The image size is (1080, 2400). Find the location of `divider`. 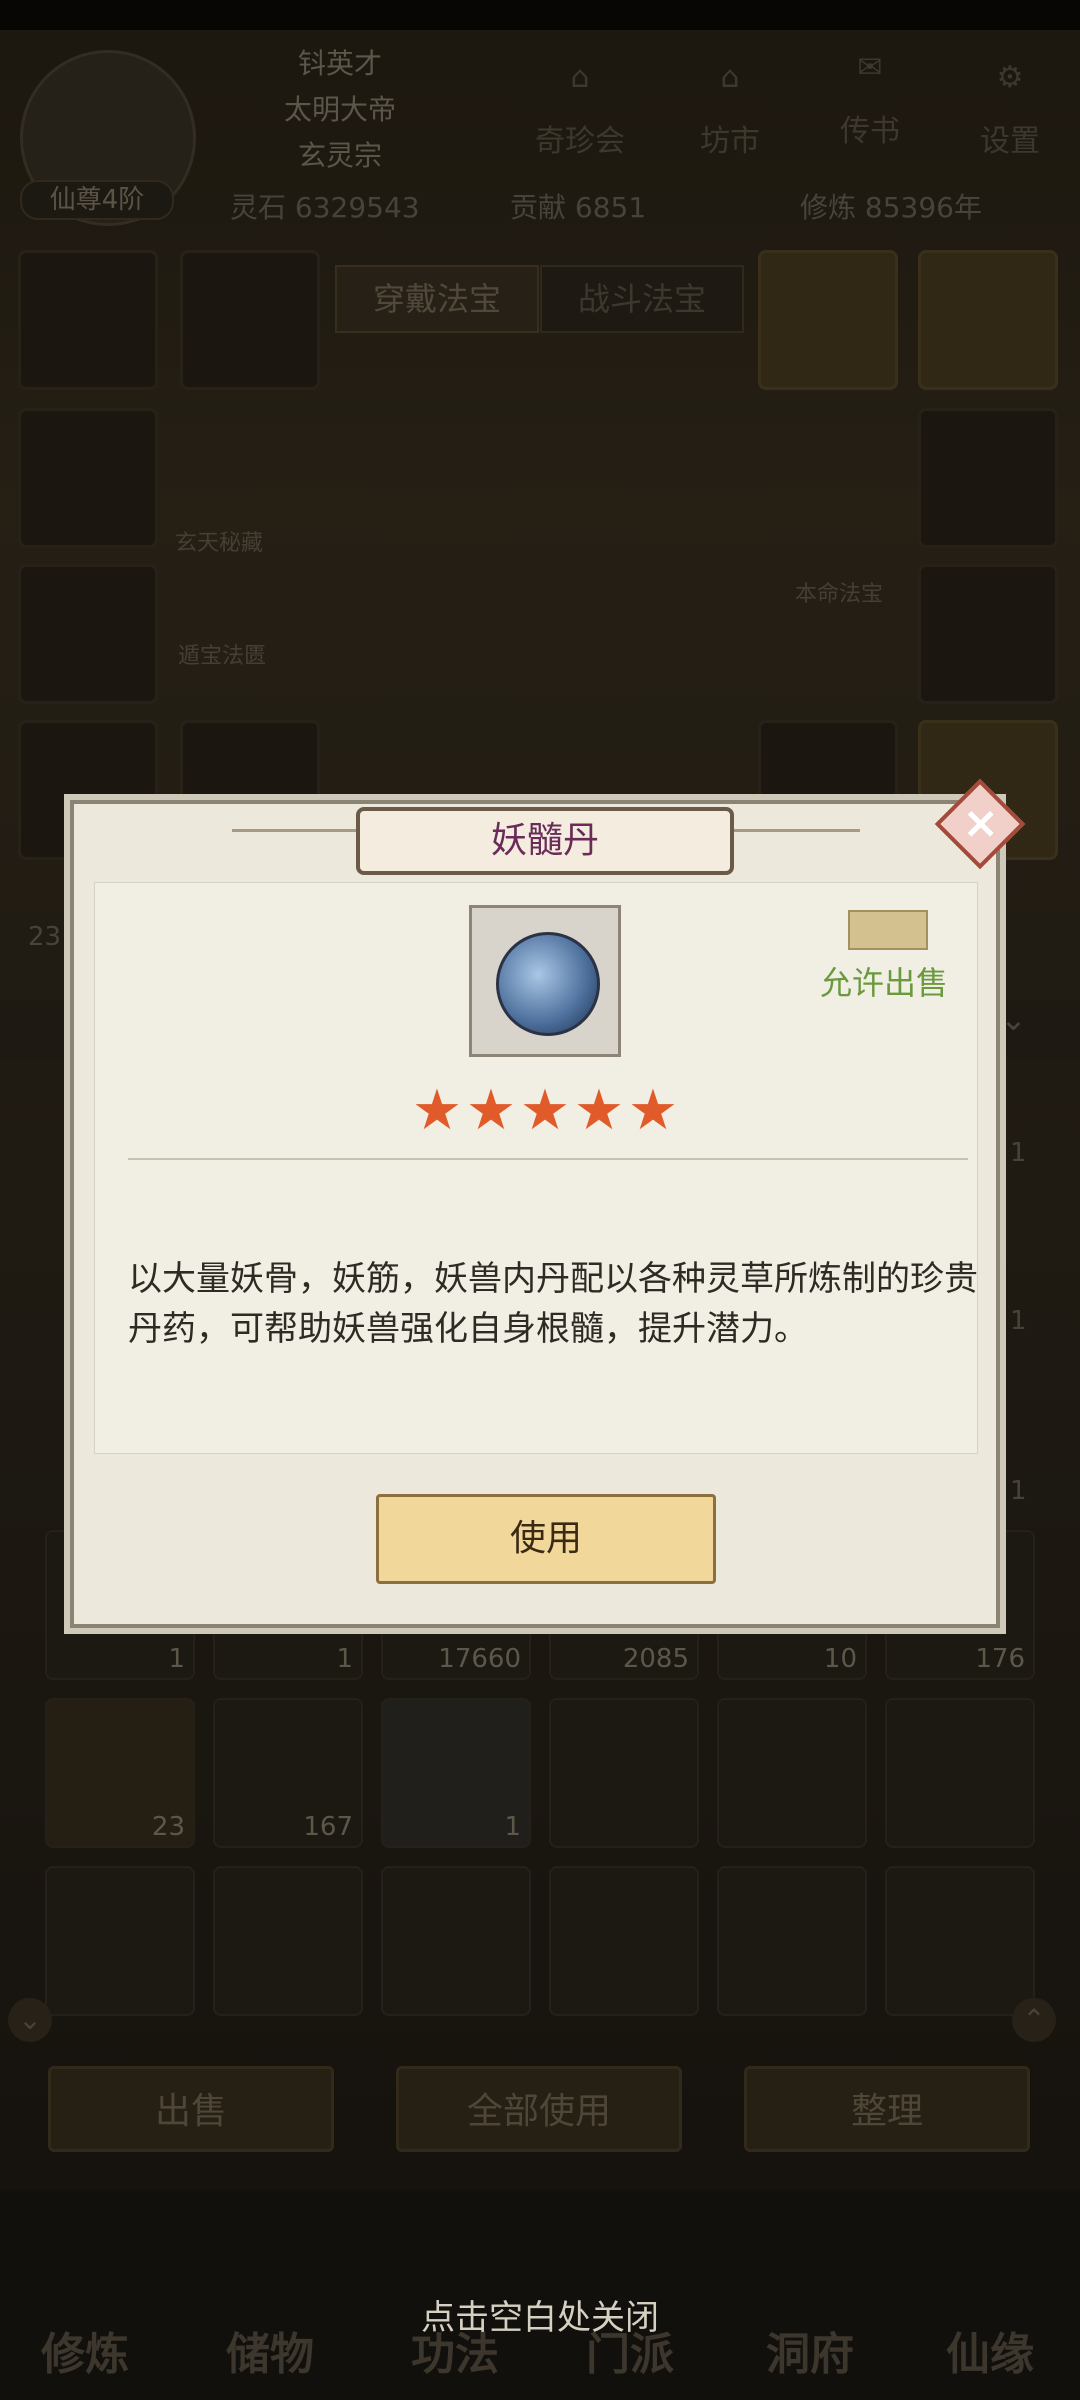

divider is located at coordinates (548, 1159).